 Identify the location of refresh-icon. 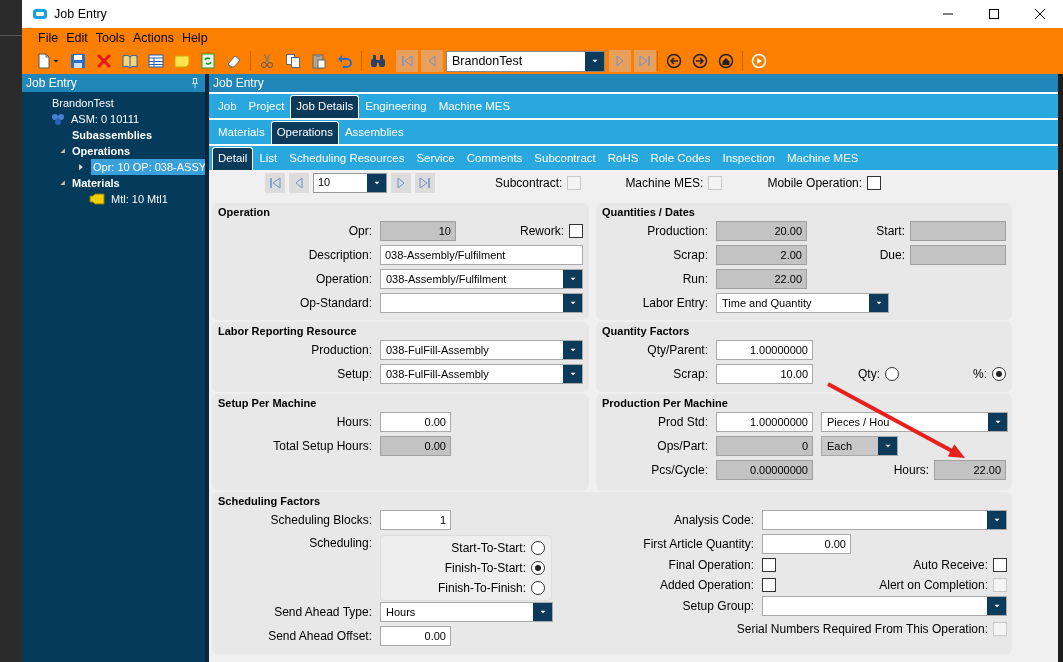
(208, 61).